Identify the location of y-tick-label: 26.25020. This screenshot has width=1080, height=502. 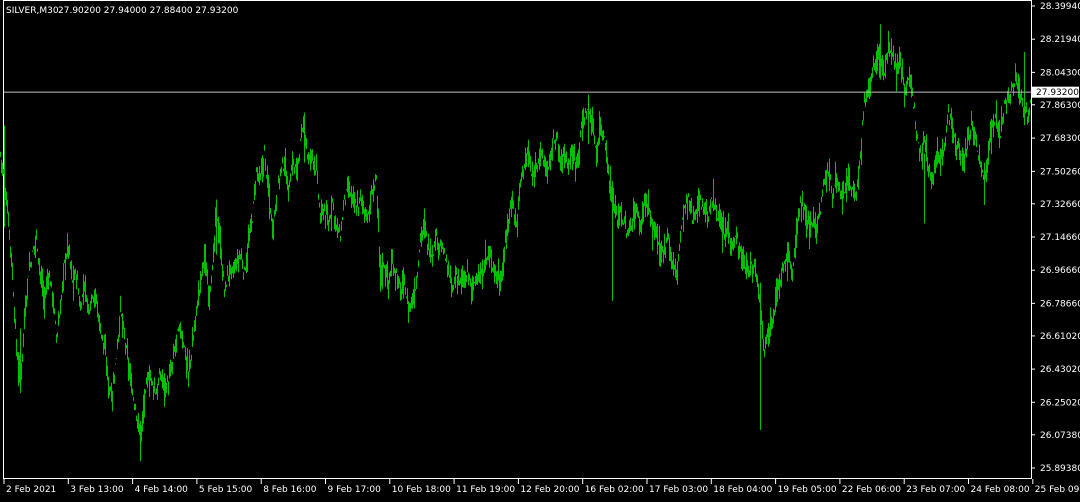
(1060, 403).